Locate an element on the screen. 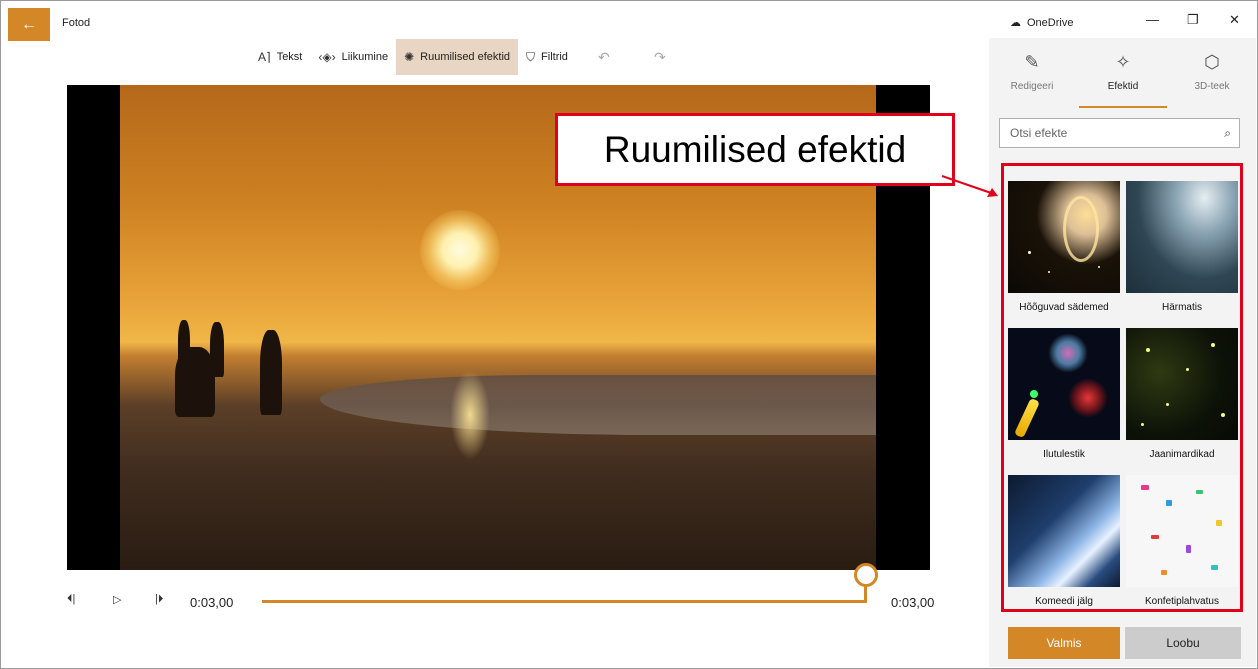 The width and height of the screenshot is (1258, 669). filters-button: ⛉ Filtrid is located at coordinates (547, 57).